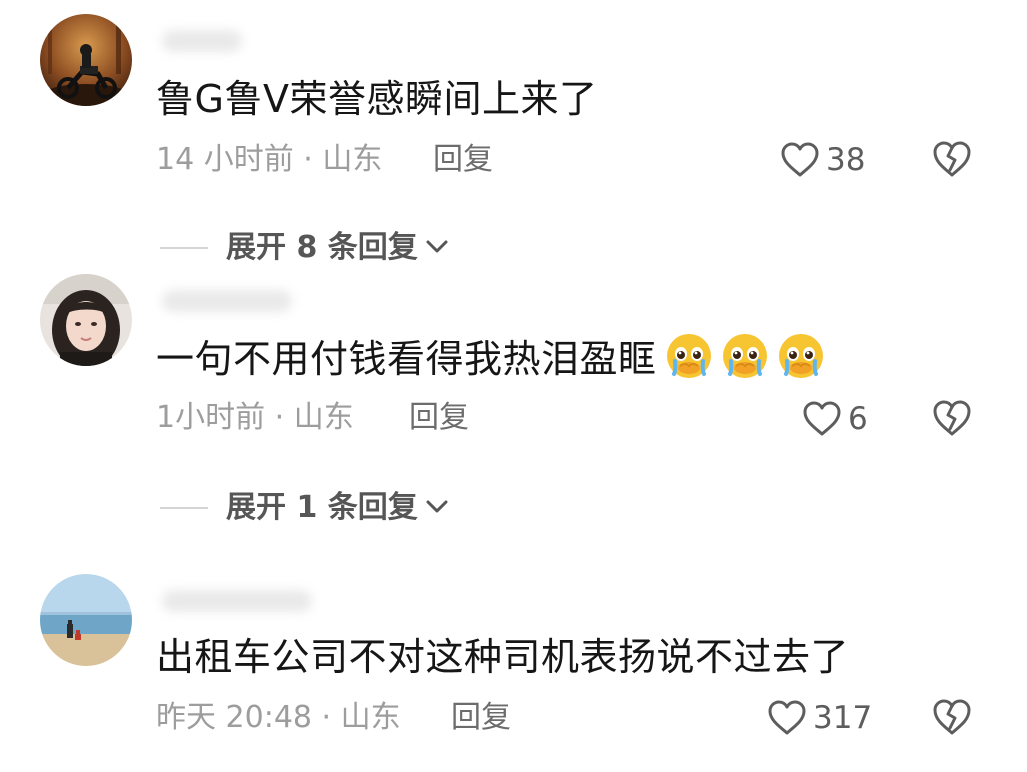  I want to click on comment-text-content: 出租车公司不对这种司机表扬说不过去了, so click(503, 657).